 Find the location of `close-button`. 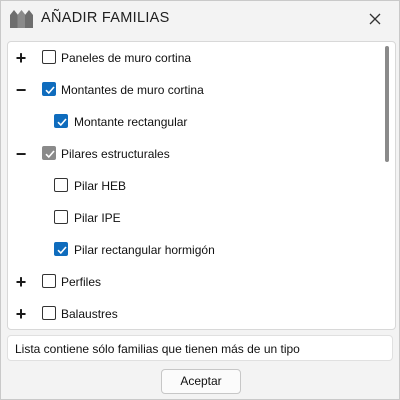

close-button is located at coordinates (375, 19).